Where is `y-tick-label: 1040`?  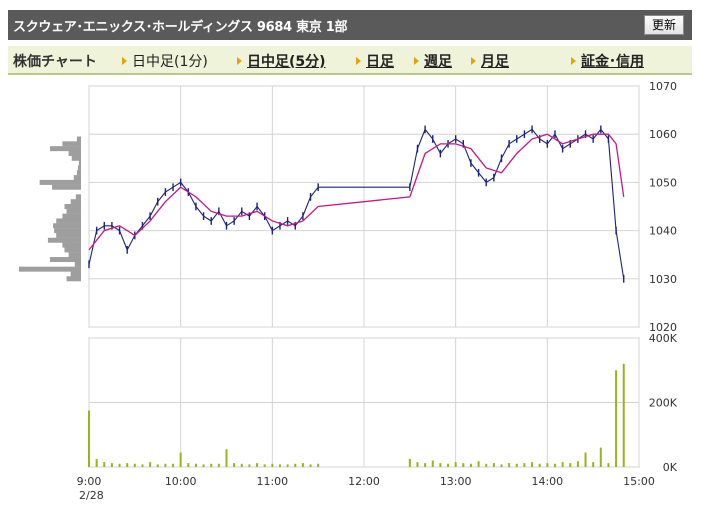
y-tick-label: 1040 is located at coordinates (663, 231).